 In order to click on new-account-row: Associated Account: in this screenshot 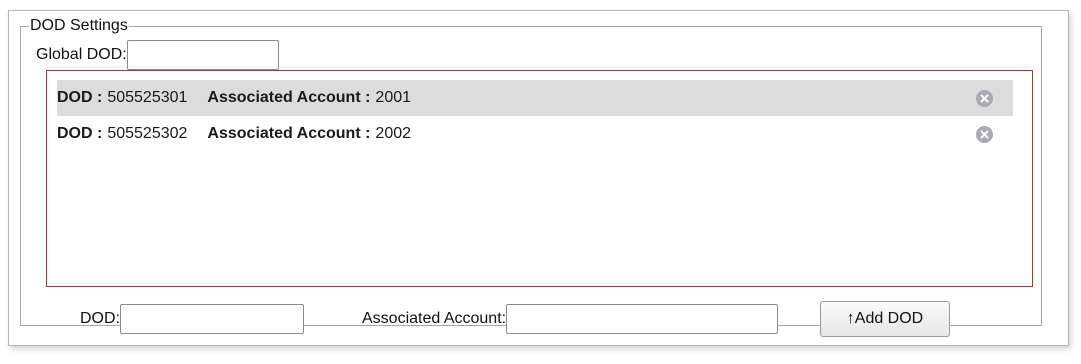, I will do `click(570, 319)`.